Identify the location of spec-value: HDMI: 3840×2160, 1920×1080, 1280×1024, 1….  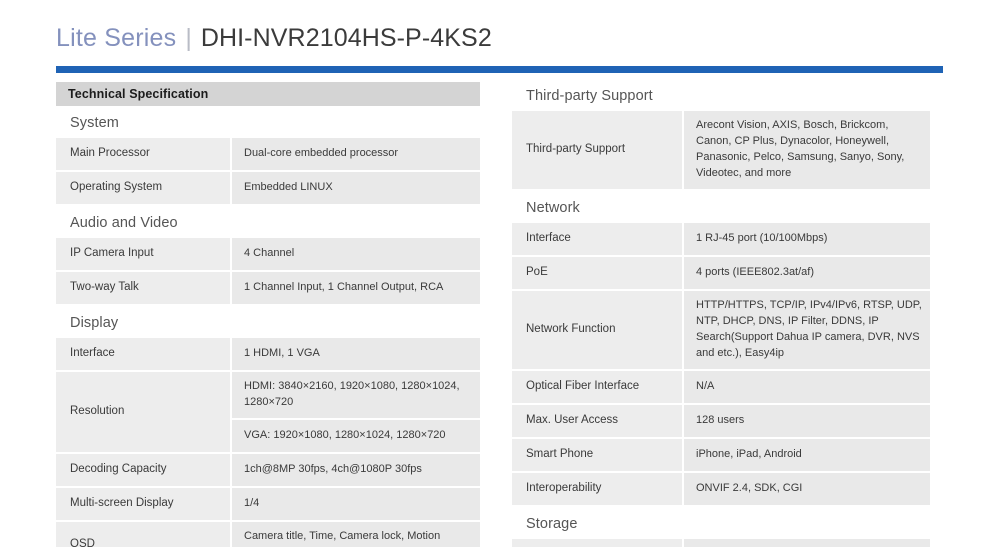
(356, 395).